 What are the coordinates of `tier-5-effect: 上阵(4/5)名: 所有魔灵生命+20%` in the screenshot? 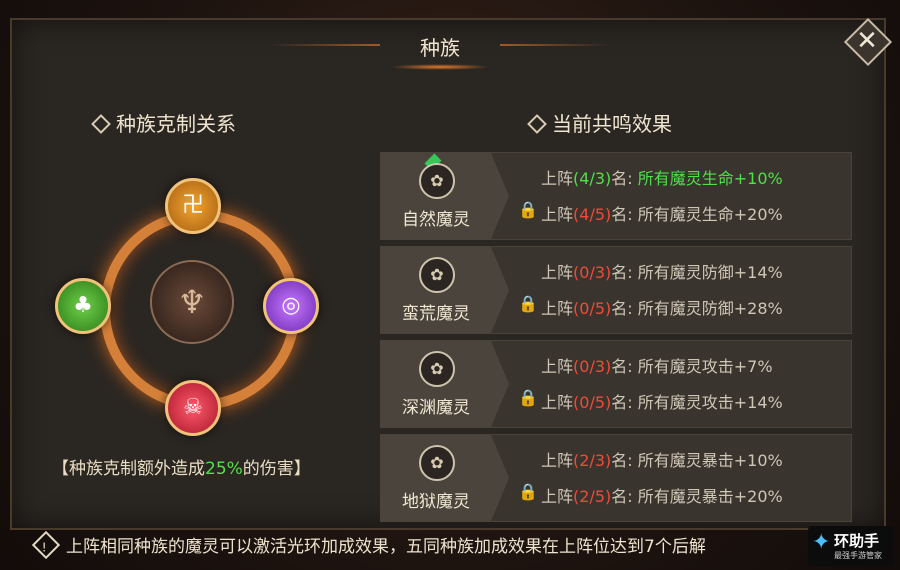 It's located at (662, 213).